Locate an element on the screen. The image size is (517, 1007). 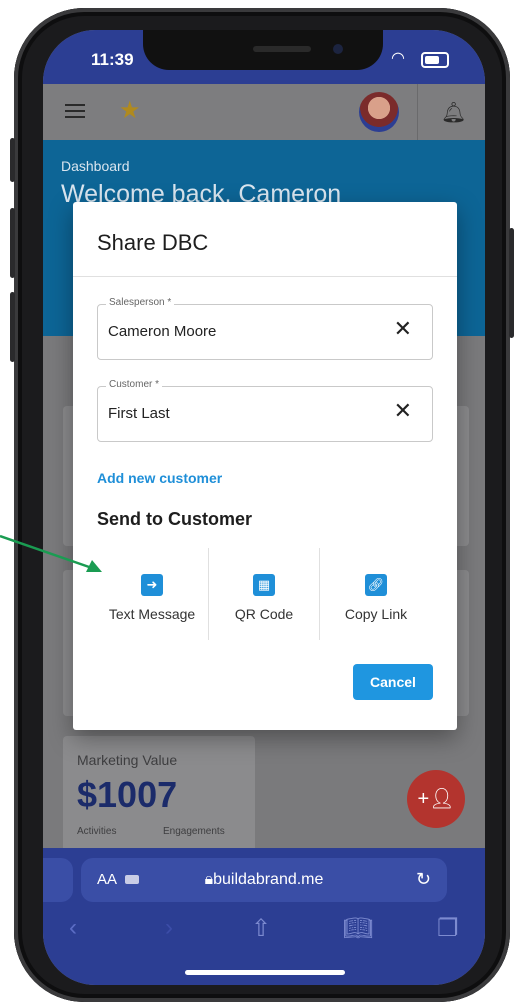
customer-field: Customer * First Last ✕ is located at coordinates (265, 410).